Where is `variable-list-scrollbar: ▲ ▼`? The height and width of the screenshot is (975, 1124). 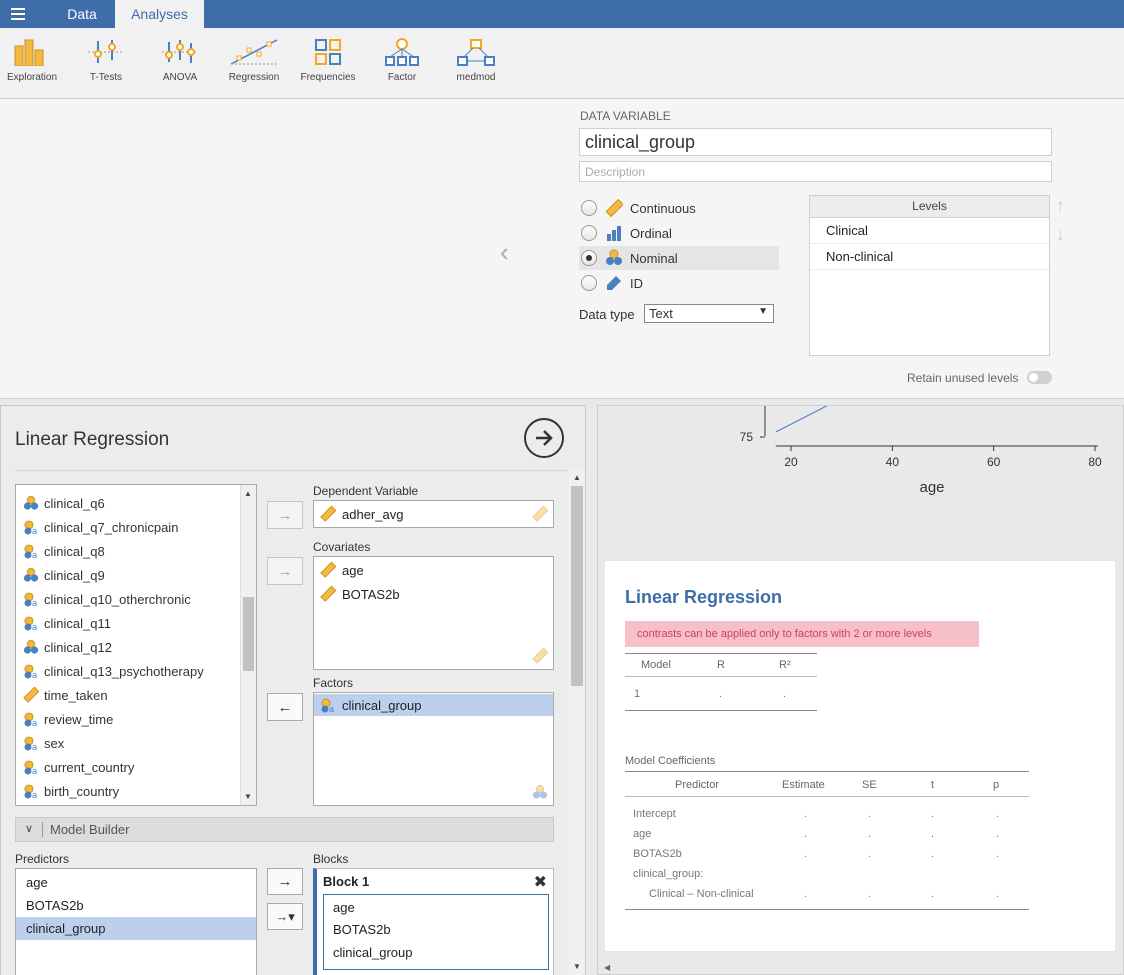 variable-list-scrollbar: ▲ ▼ is located at coordinates (248, 645).